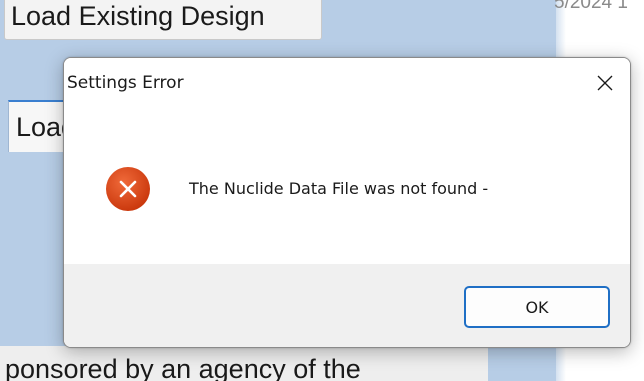 This screenshot has height=381, width=644. Describe the element at coordinates (128, 189) in the screenshot. I see `error-icon` at that location.